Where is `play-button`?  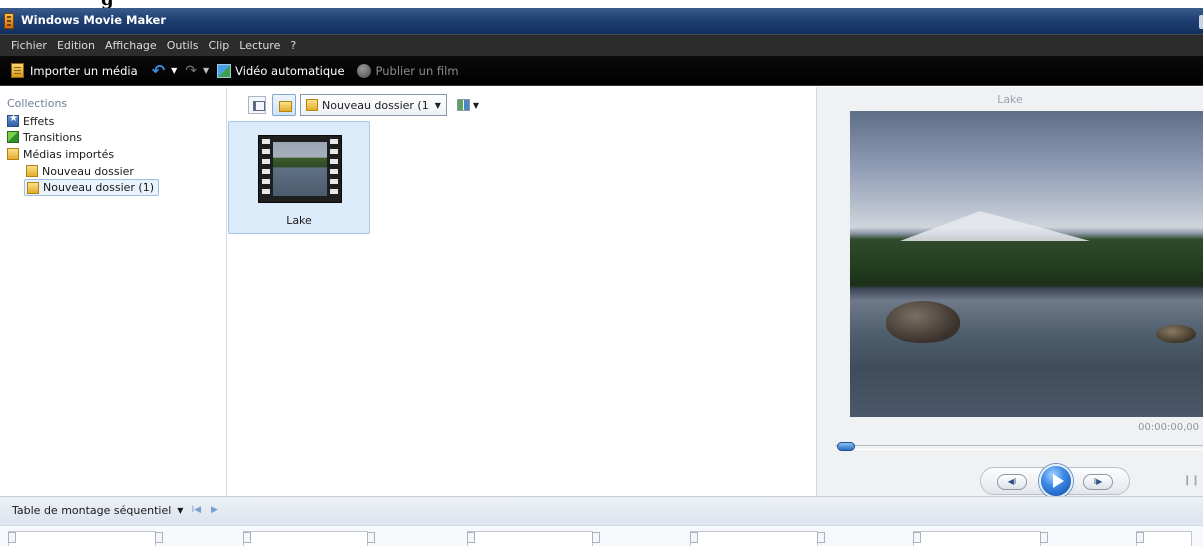
play-button is located at coordinates (1056, 481).